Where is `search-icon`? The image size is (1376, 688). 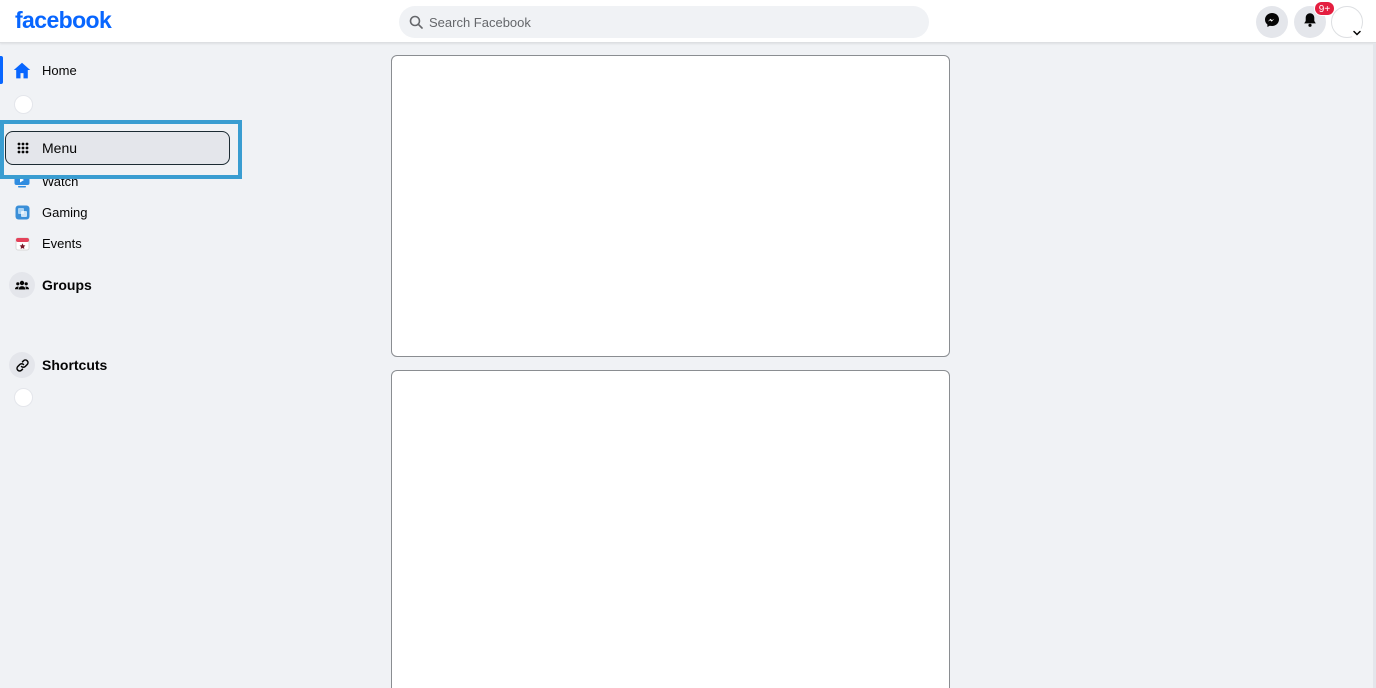 search-icon is located at coordinates (416, 22).